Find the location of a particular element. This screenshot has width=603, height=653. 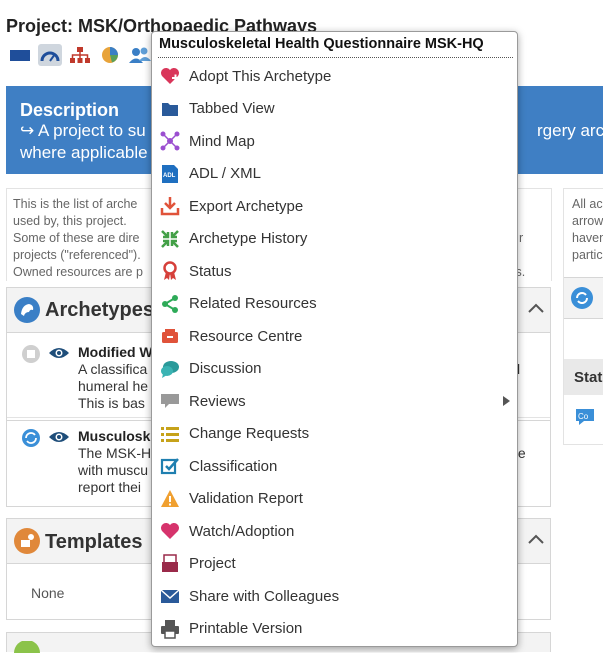

adl-icon: ADL is located at coordinates (170, 173).